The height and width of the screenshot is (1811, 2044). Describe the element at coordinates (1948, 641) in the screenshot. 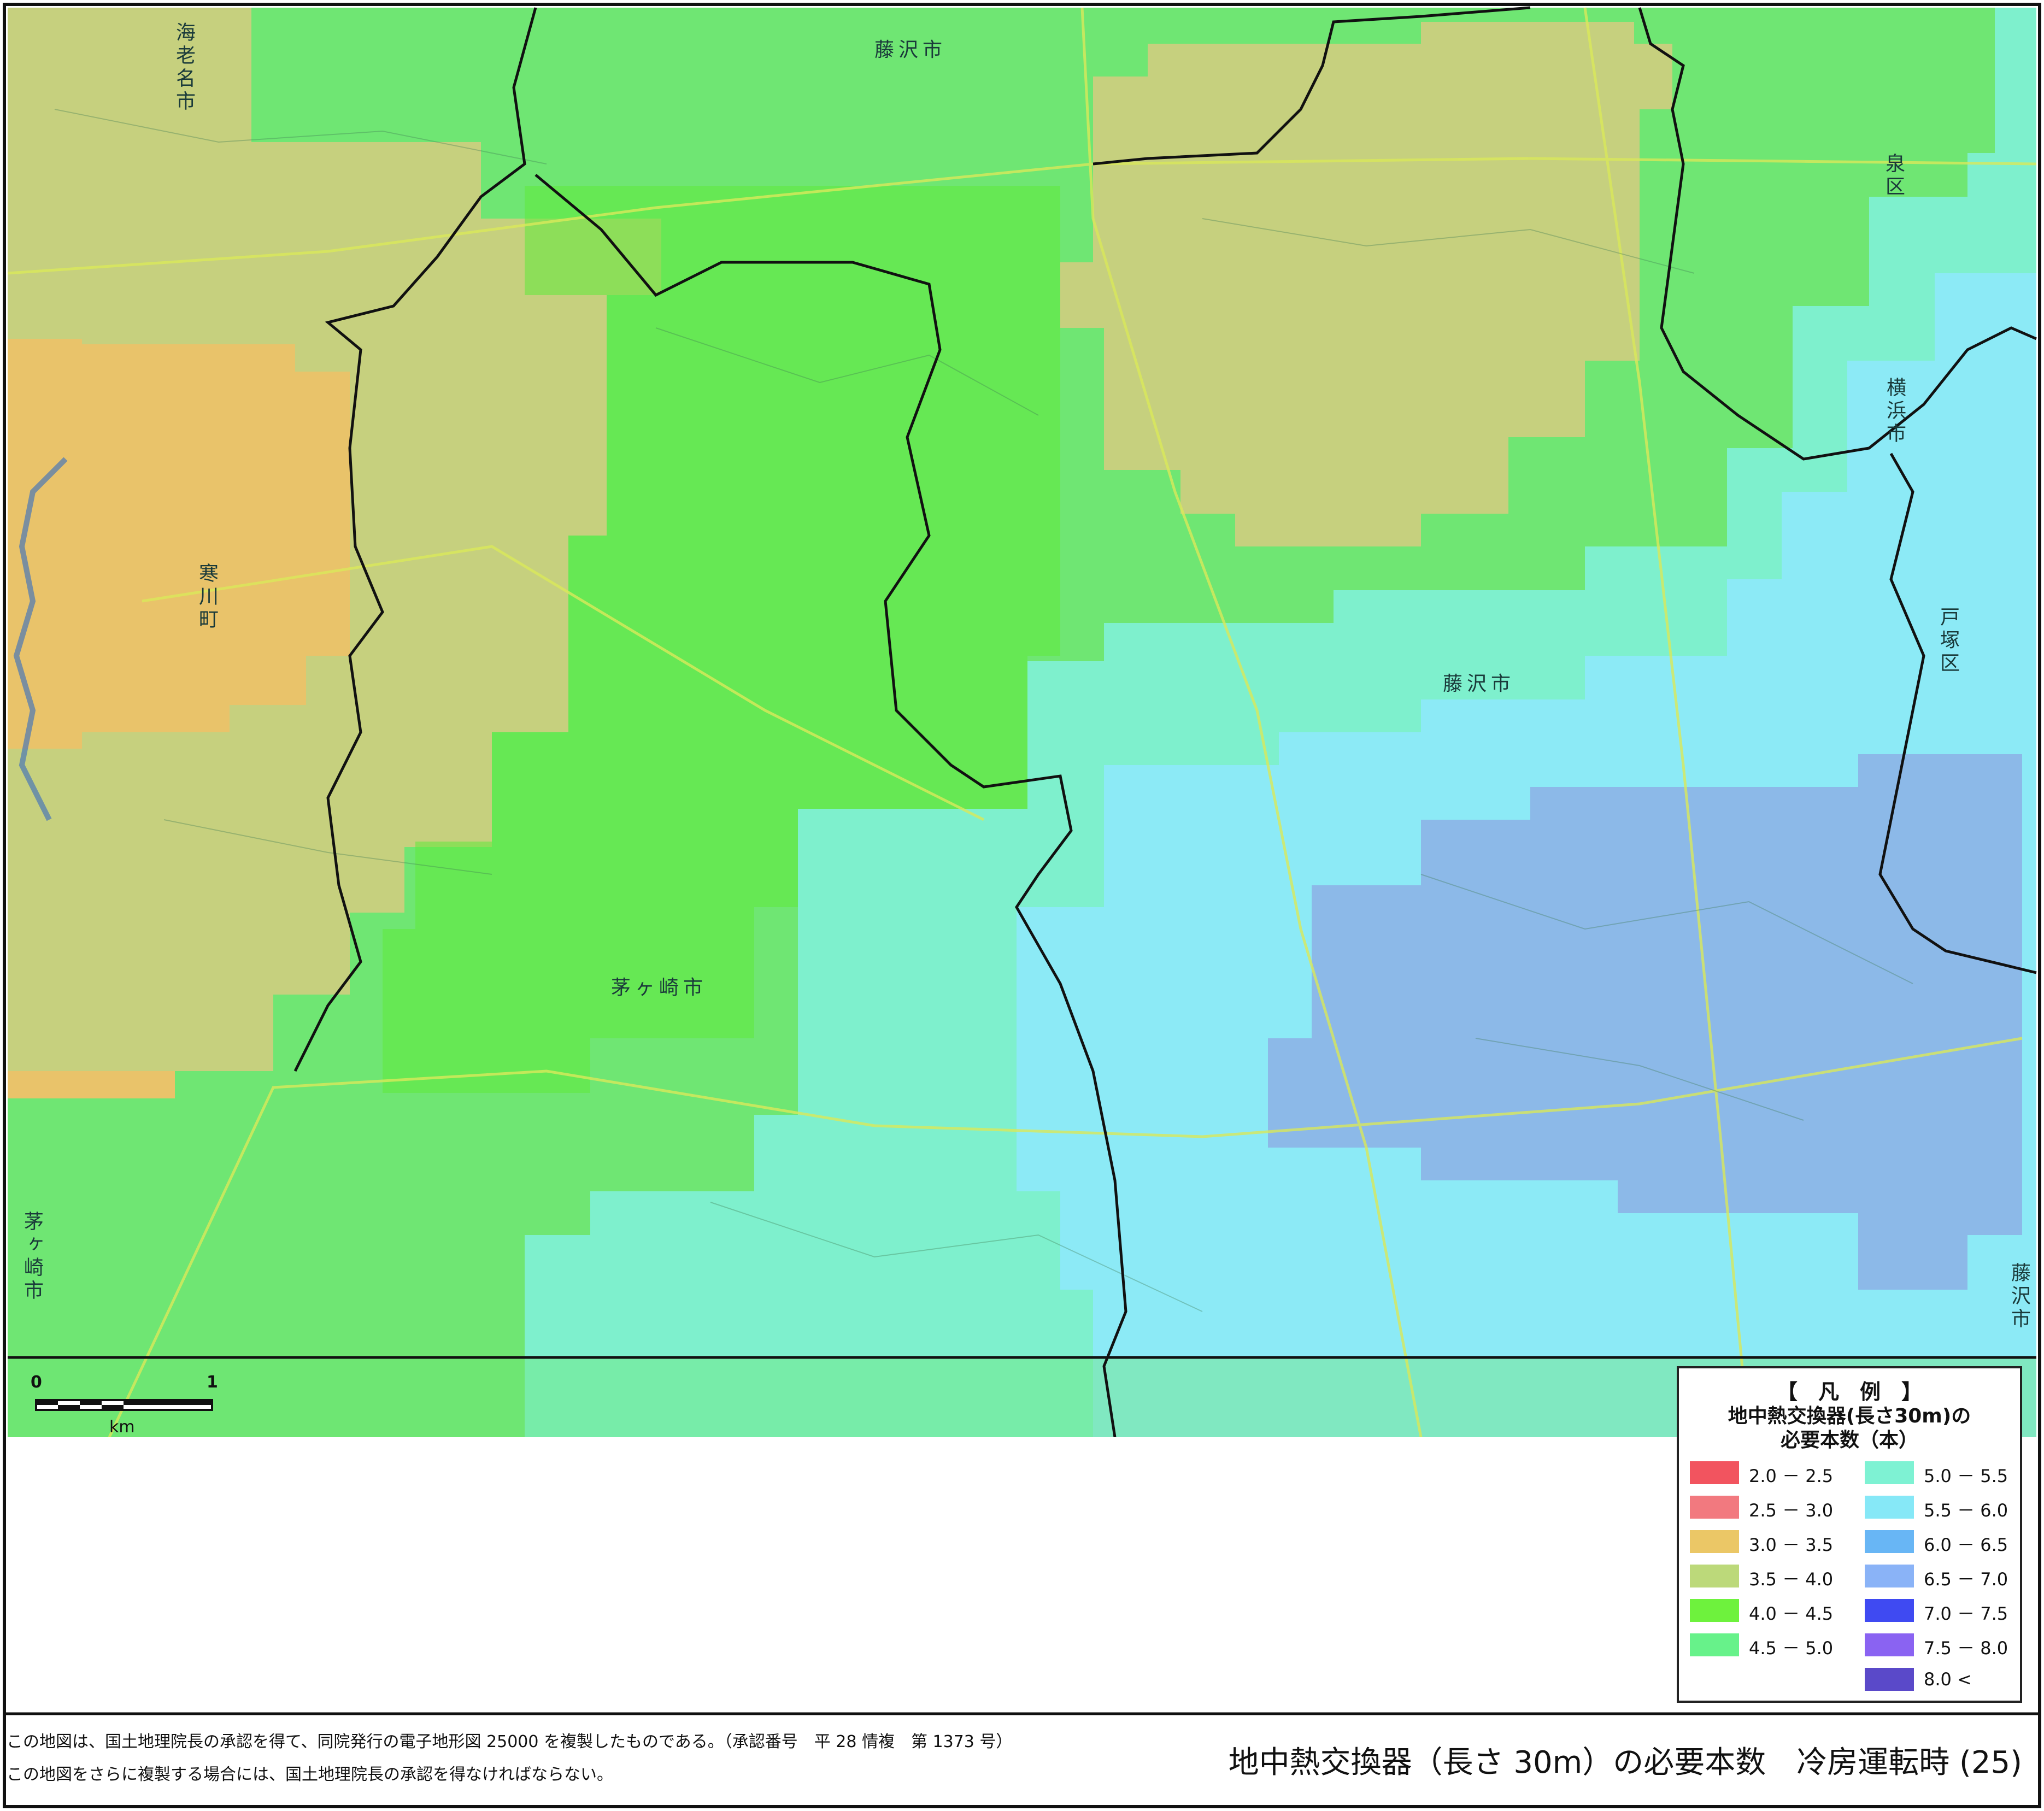

I see `place-label-totsuka: 戸塚区` at that location.